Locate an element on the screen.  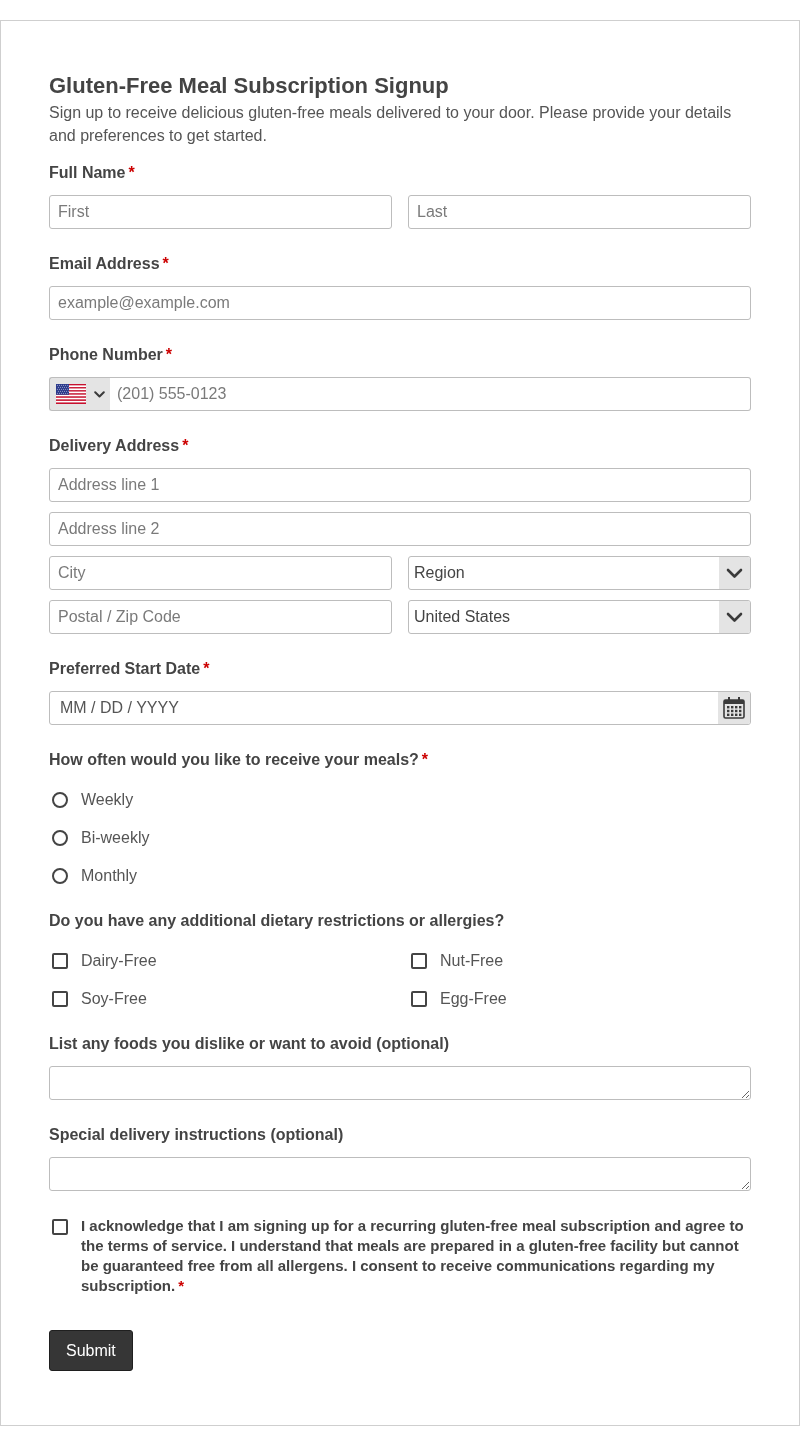
field-label: How often would you like to receive your meals? is located at coordinates (234, 760).